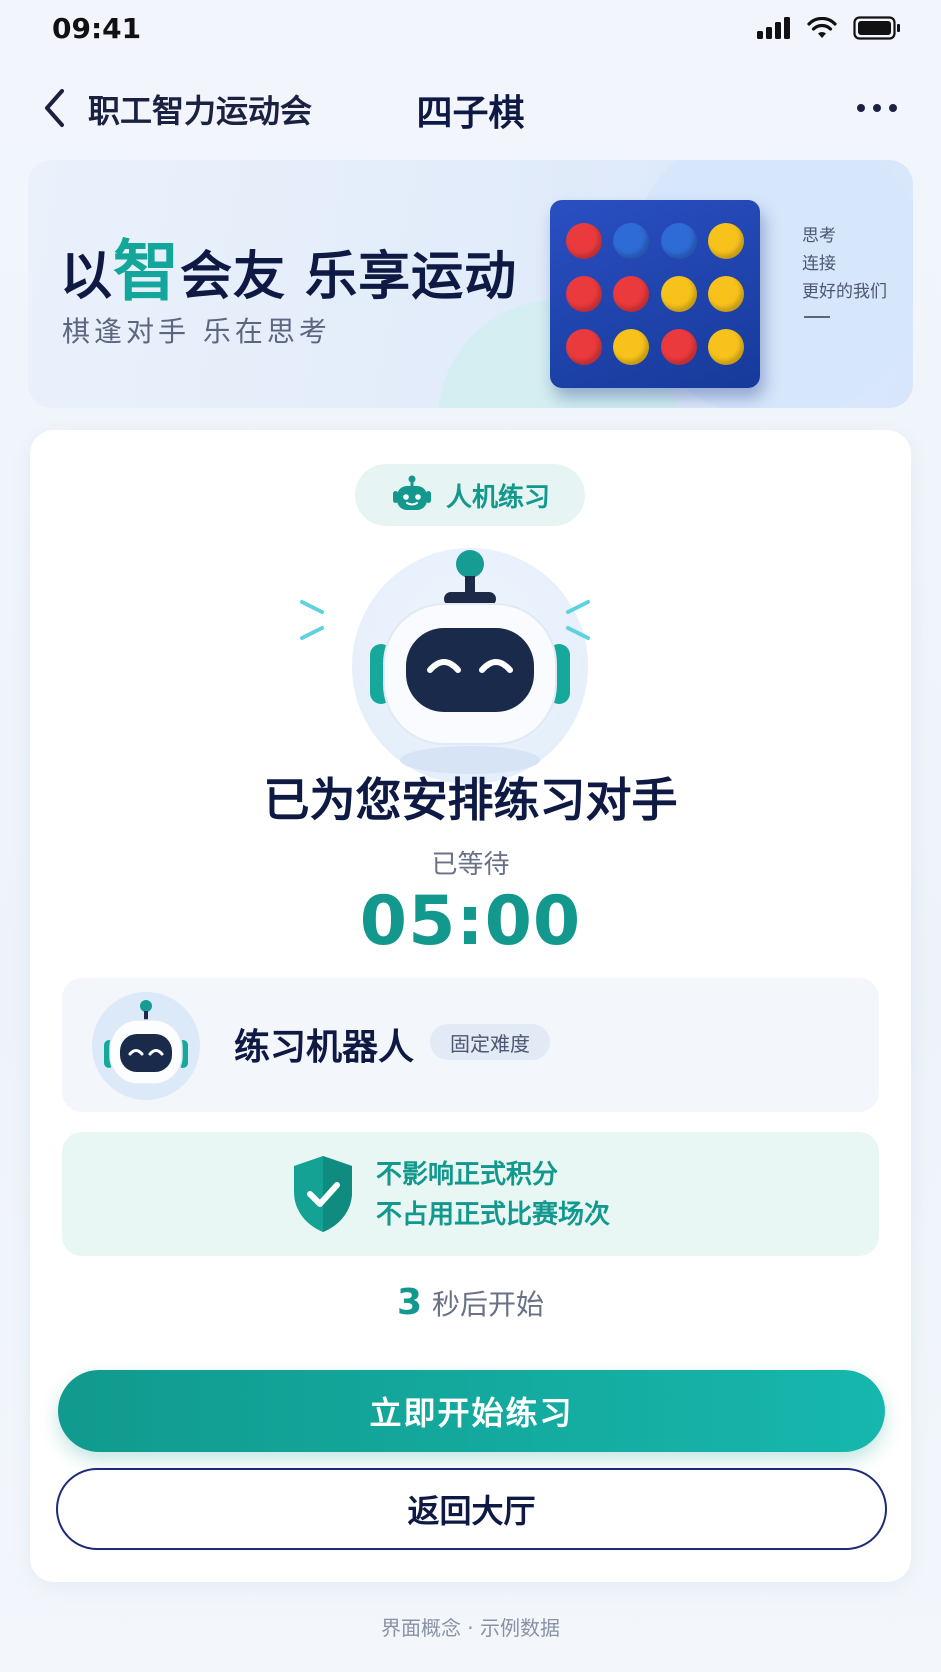 The width and height of the screenshot is (941, 1672). What do you see at coordinates (490, 1042) in the screenshot?
I see `difficulty-badge: 固定难度` at bounding box center [490, 1042].